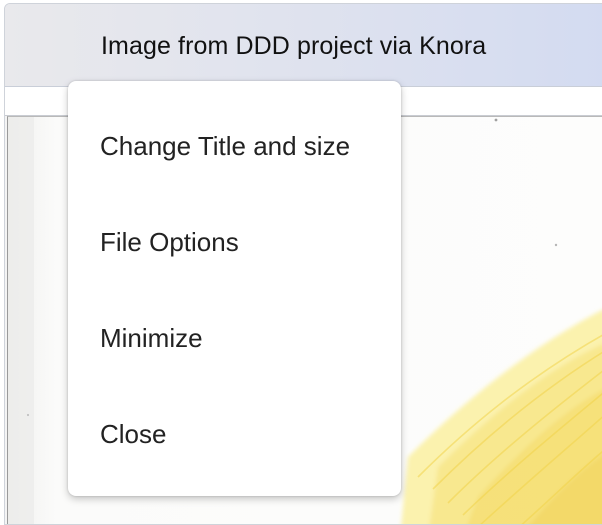 This screenshot has height=525, width=602. I want to click on window-title: Image from DDD project via Knora, so click(294, 46).